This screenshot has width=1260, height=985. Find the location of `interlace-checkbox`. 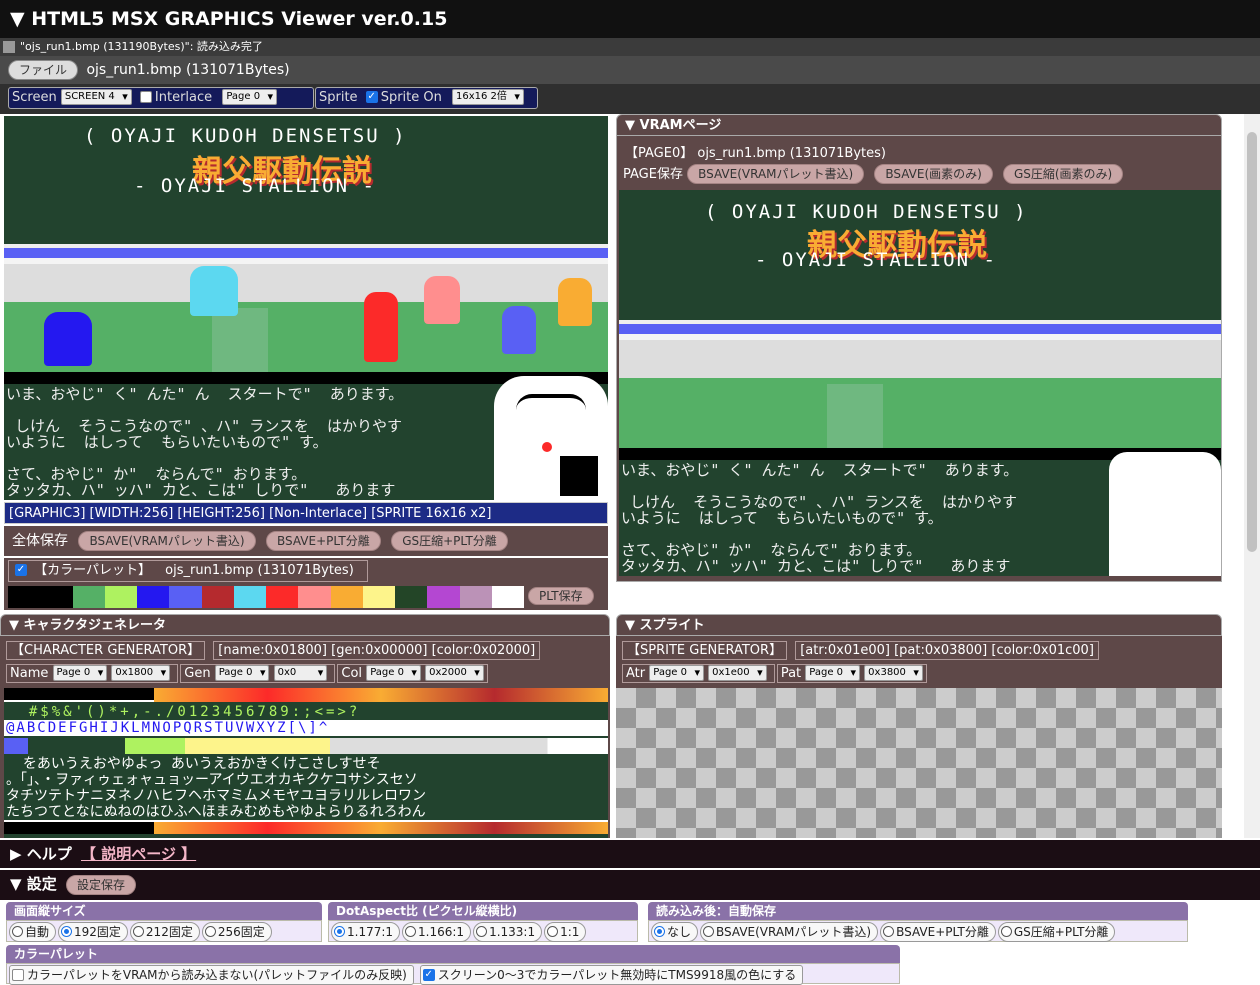

interlace-checkbox is located at coordinates (145, 96).